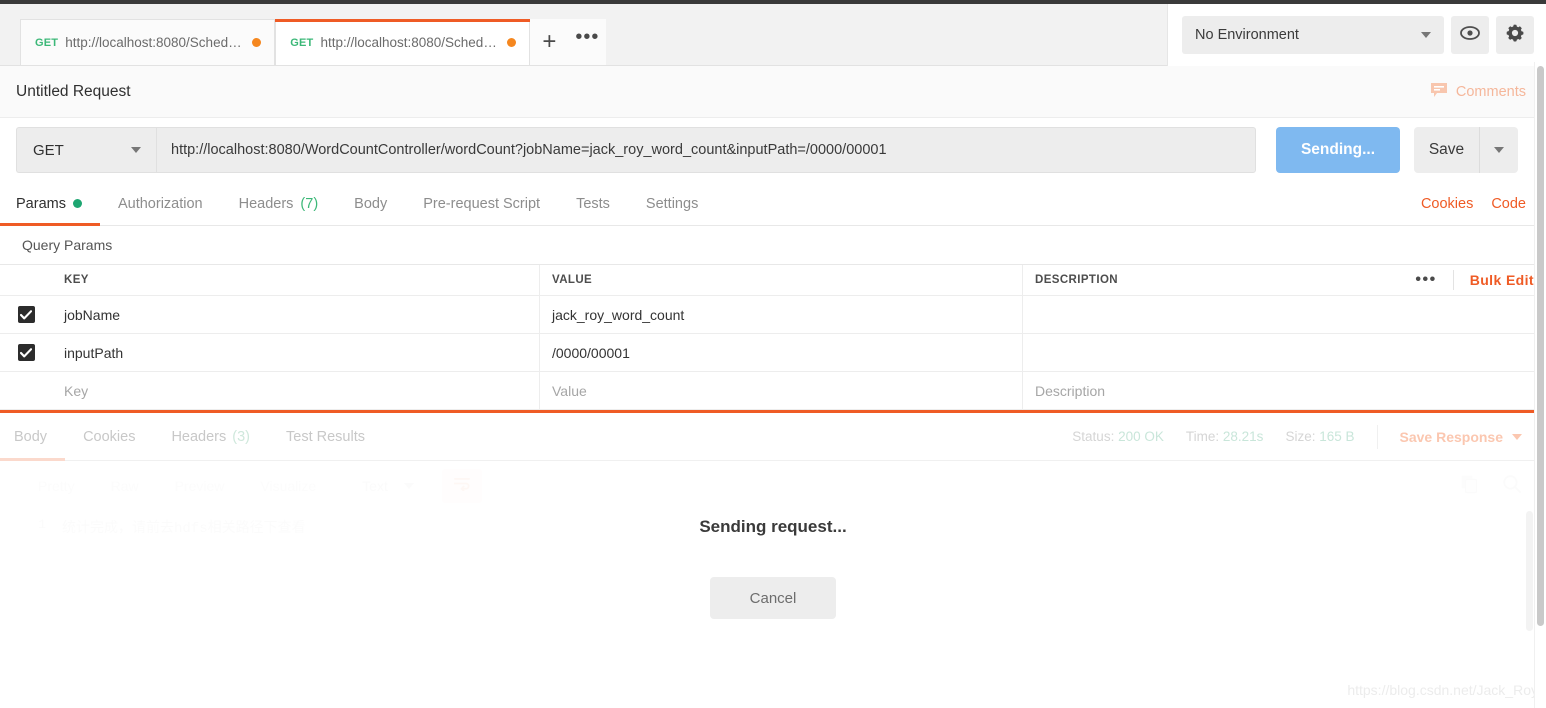 The width and height of the screenshot is (1546, 708). Describe the element at coordinates (67, 245) in the screenshot. I see `query-params-section-label: Query Params` at that location.